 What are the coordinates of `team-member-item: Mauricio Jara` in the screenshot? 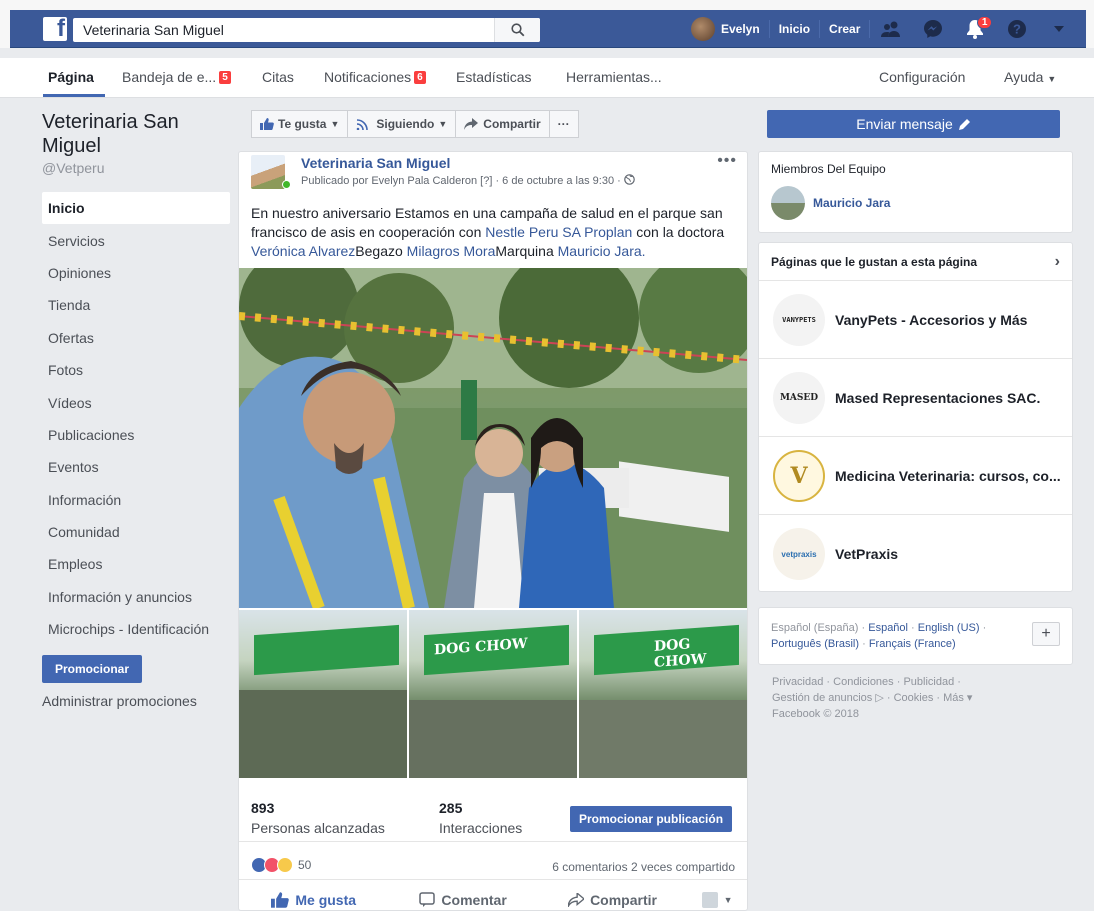 It's located at (830, 203).